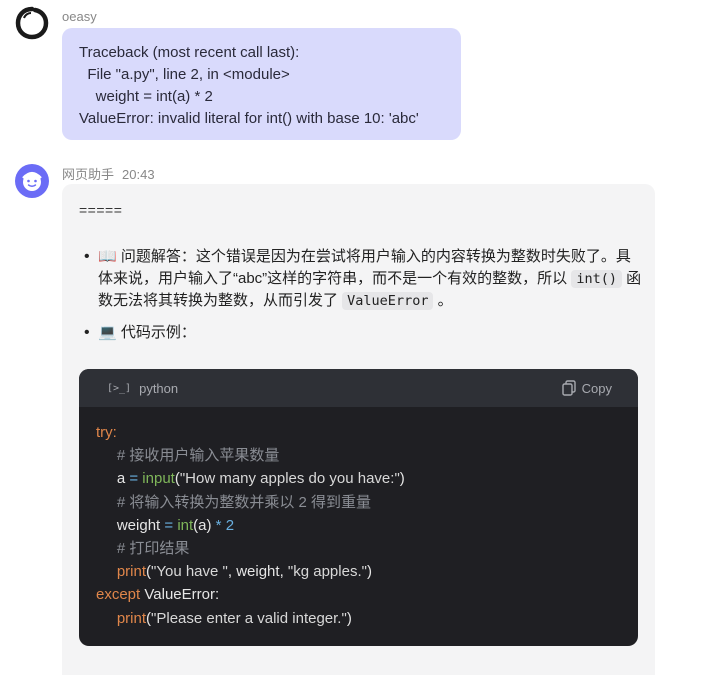  Describe the element at coordinates (153, 549) in the screenshot. I see `code-comment: # 打印结果` at that location.